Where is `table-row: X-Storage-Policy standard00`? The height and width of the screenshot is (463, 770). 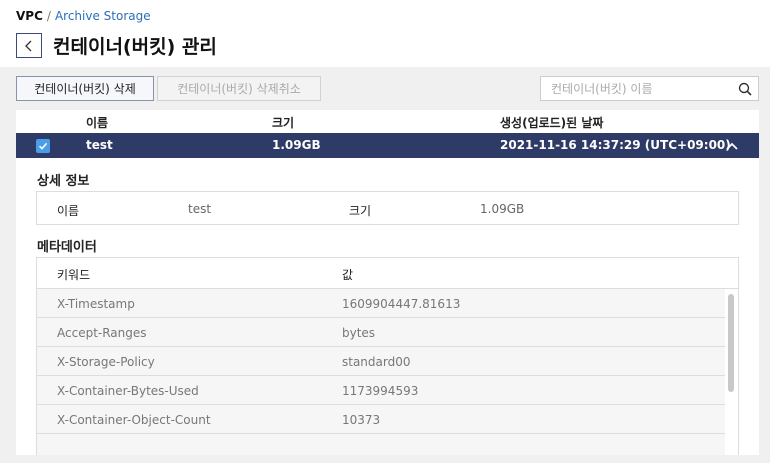 table-row: X-Storage-Policy standard00 is located at coordinates (381, 361).